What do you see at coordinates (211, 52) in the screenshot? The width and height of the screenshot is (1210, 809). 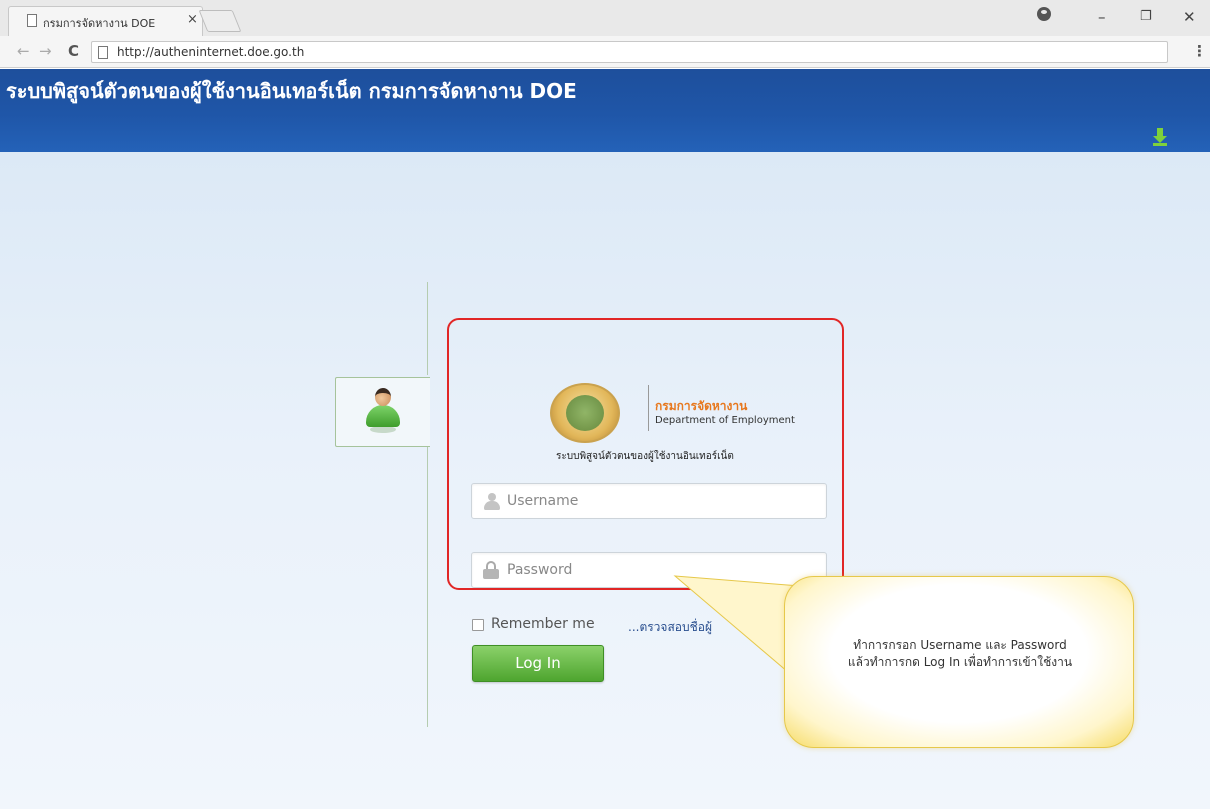 I see `url-text: http://autheninternet.doe.go.th` at bounding box center [211, 52].